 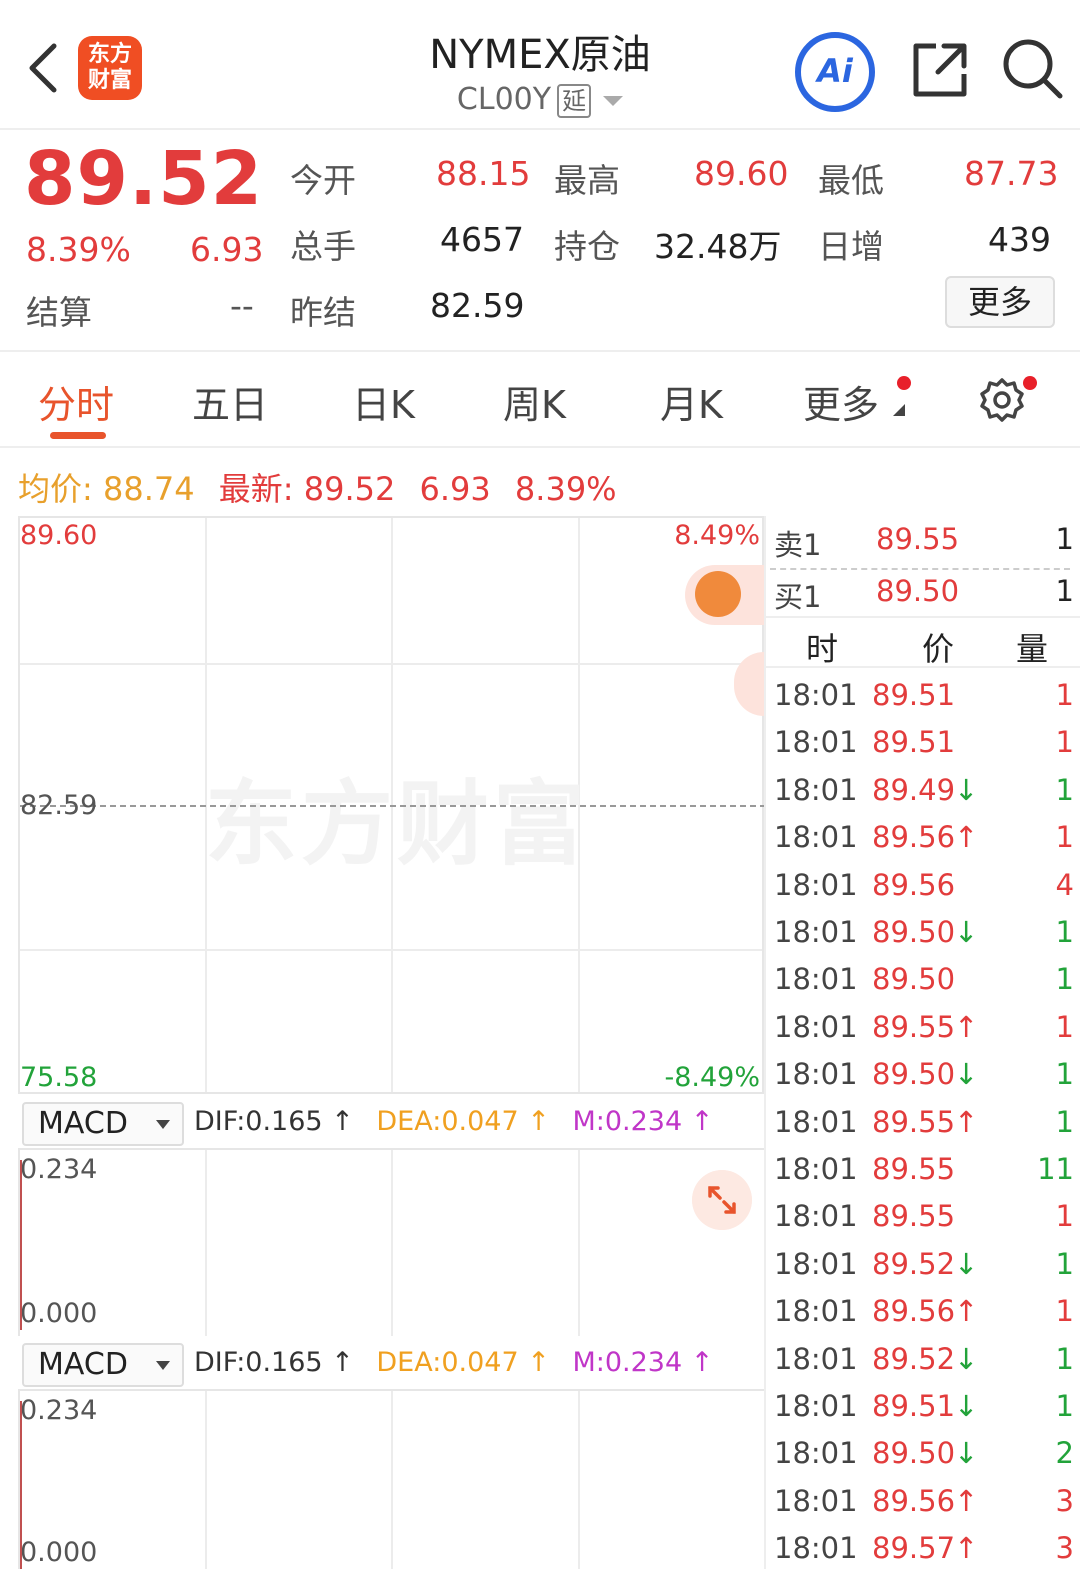 I want to click on last-price: 89.52, so click(x=144, y=179).